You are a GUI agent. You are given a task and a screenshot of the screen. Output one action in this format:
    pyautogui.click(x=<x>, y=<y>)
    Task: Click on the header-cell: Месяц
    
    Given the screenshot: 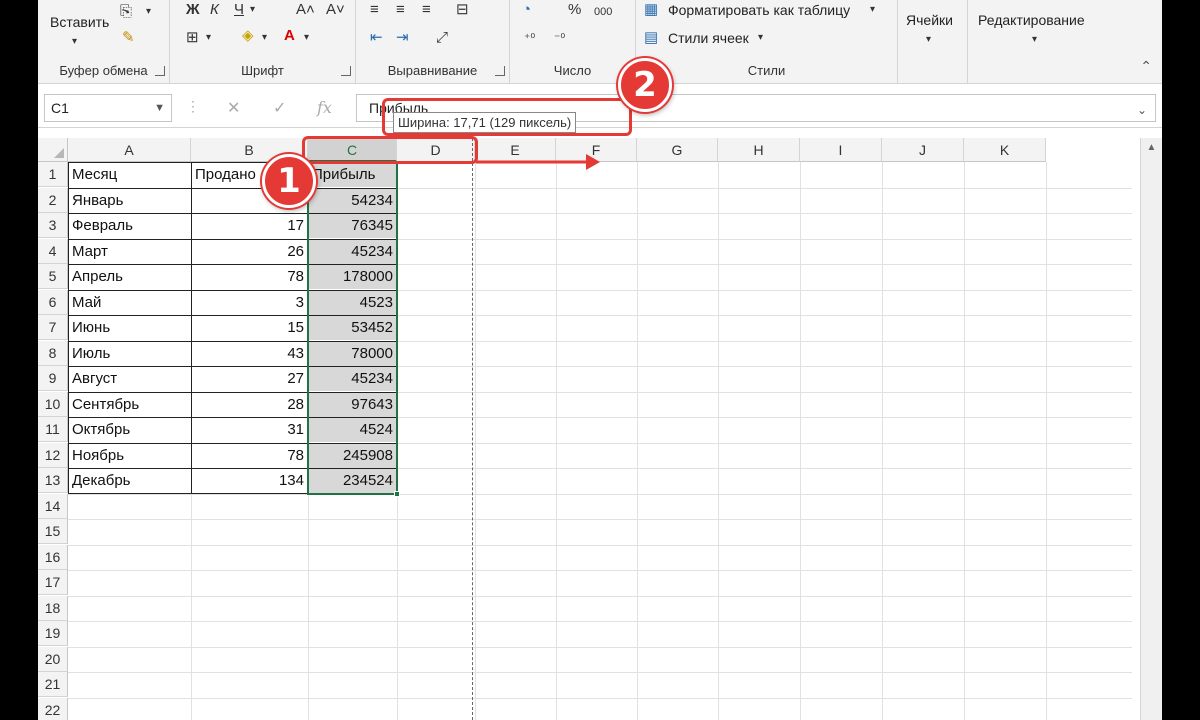 What is the action you would take?
    pyautogui.click(x=129, y=174)
    